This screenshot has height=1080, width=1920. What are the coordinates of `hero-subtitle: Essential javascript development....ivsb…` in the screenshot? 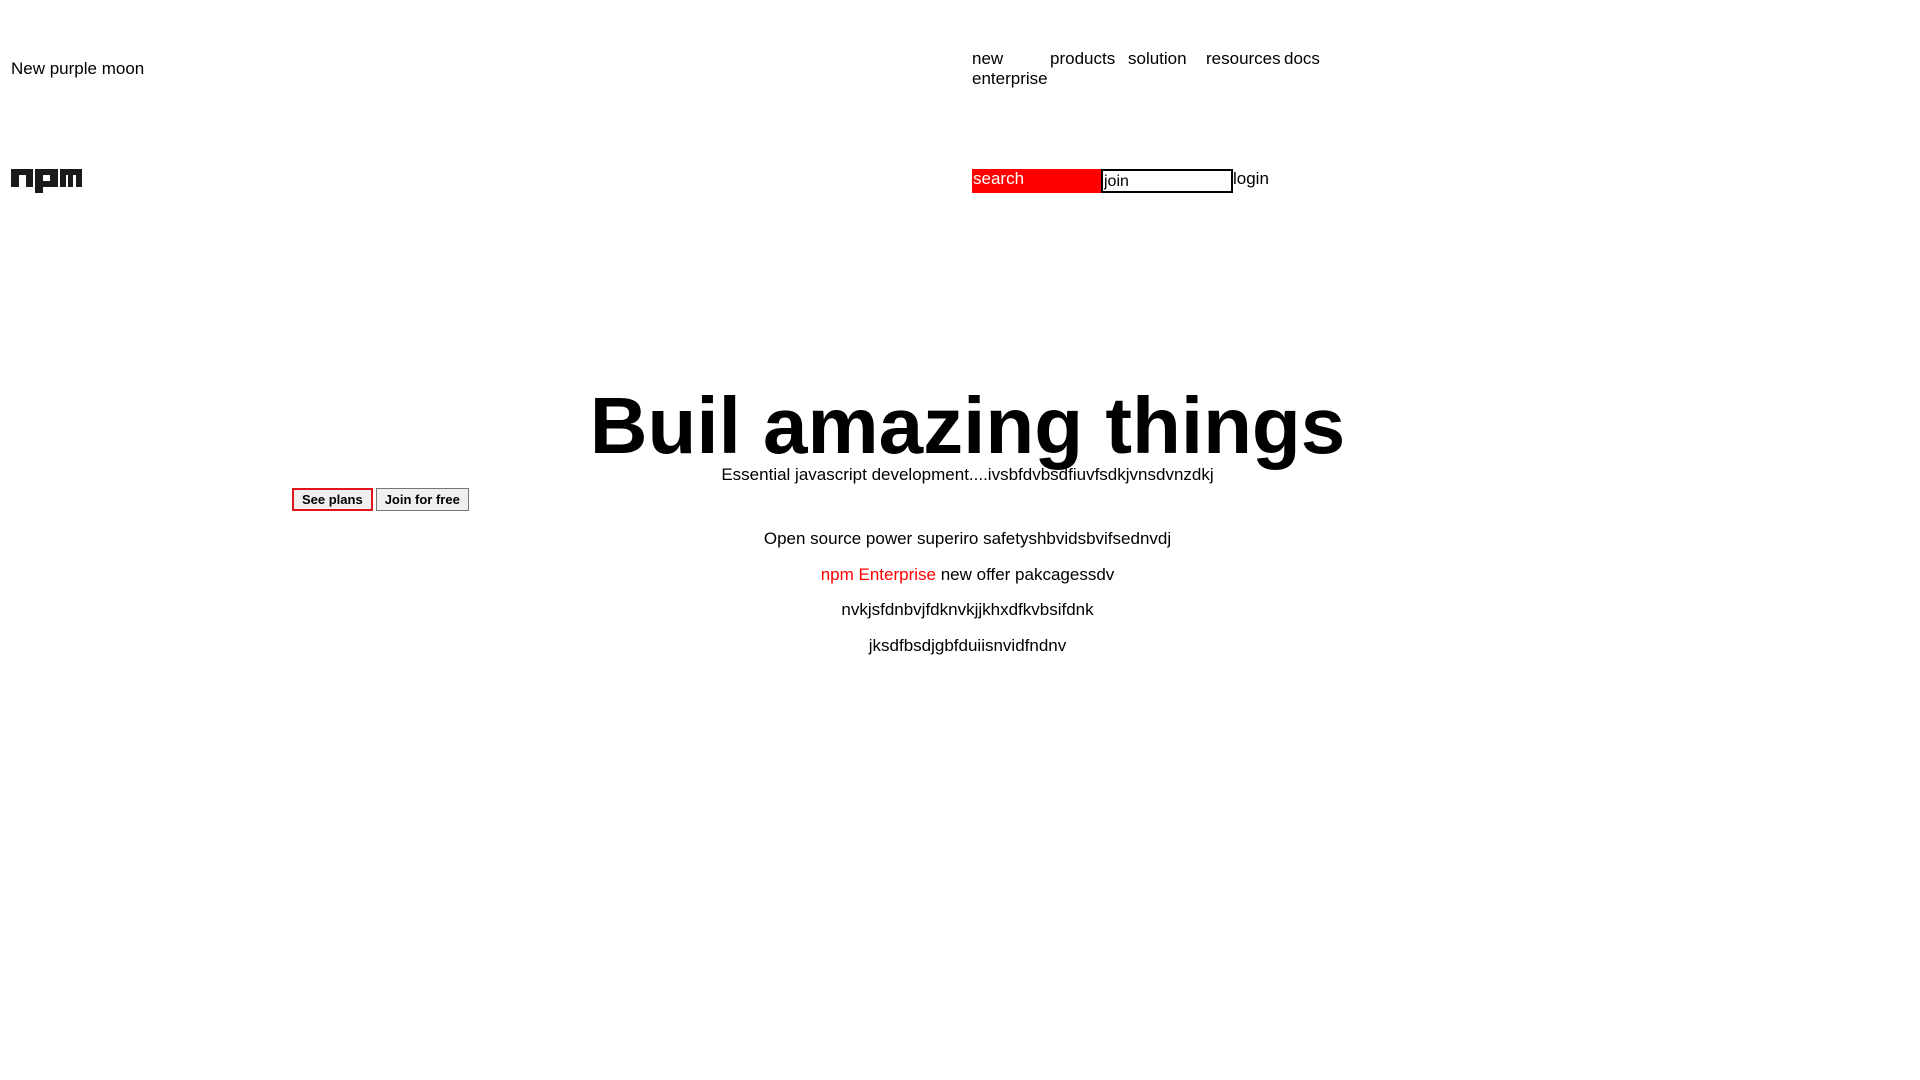 It's located at (967, 474).